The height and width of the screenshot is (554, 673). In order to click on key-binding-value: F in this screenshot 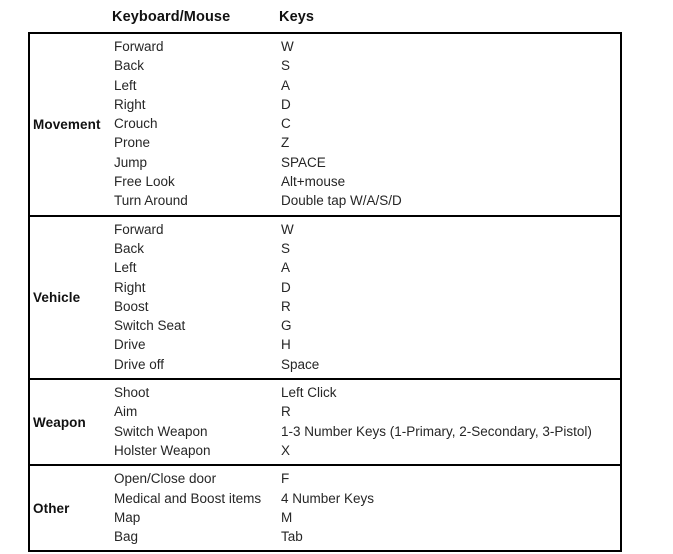, I will do `click(285, 479)`.